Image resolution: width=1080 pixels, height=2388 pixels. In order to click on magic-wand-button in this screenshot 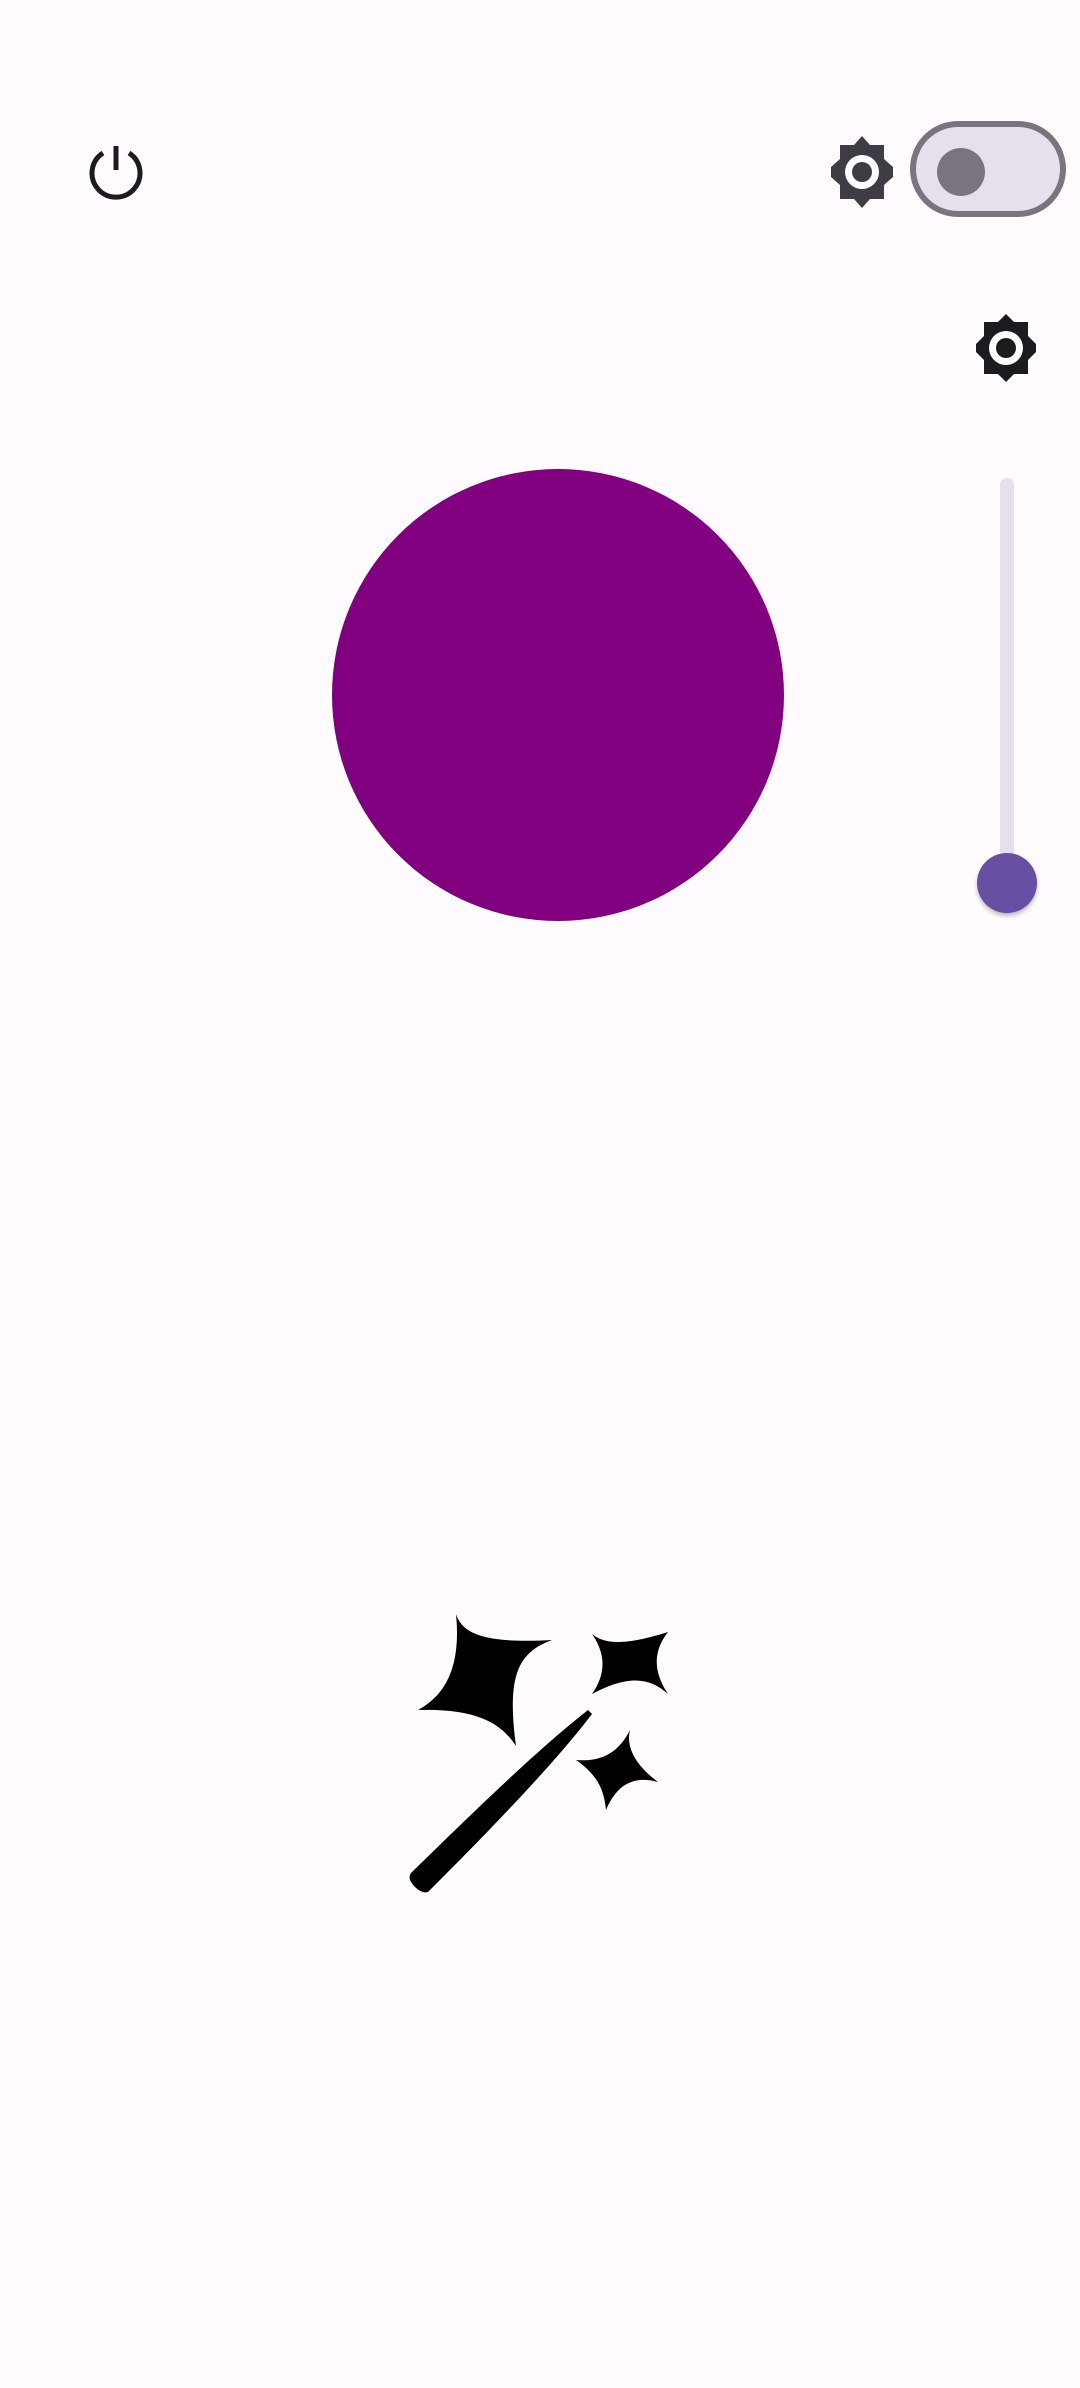, I will do `click(540, 1755)`.